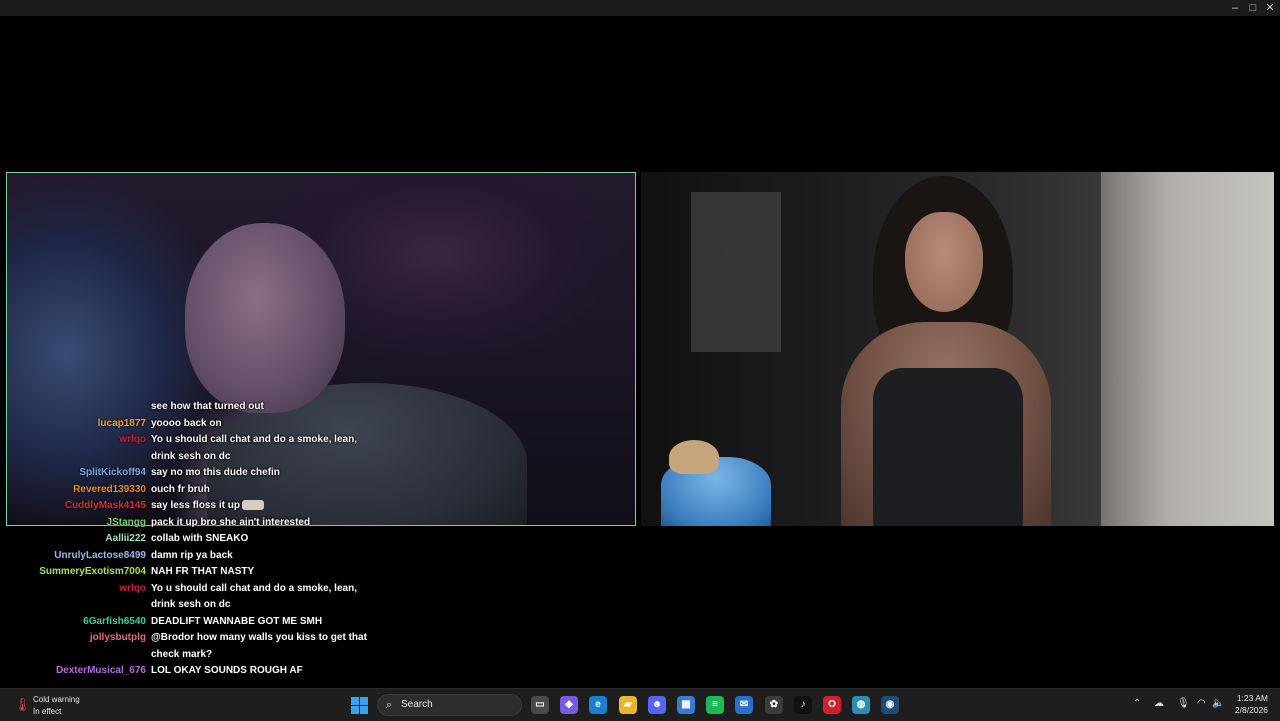 The height and width of the screenshot is (721, 1280). I want to click on guest-top, so click(948, 447).